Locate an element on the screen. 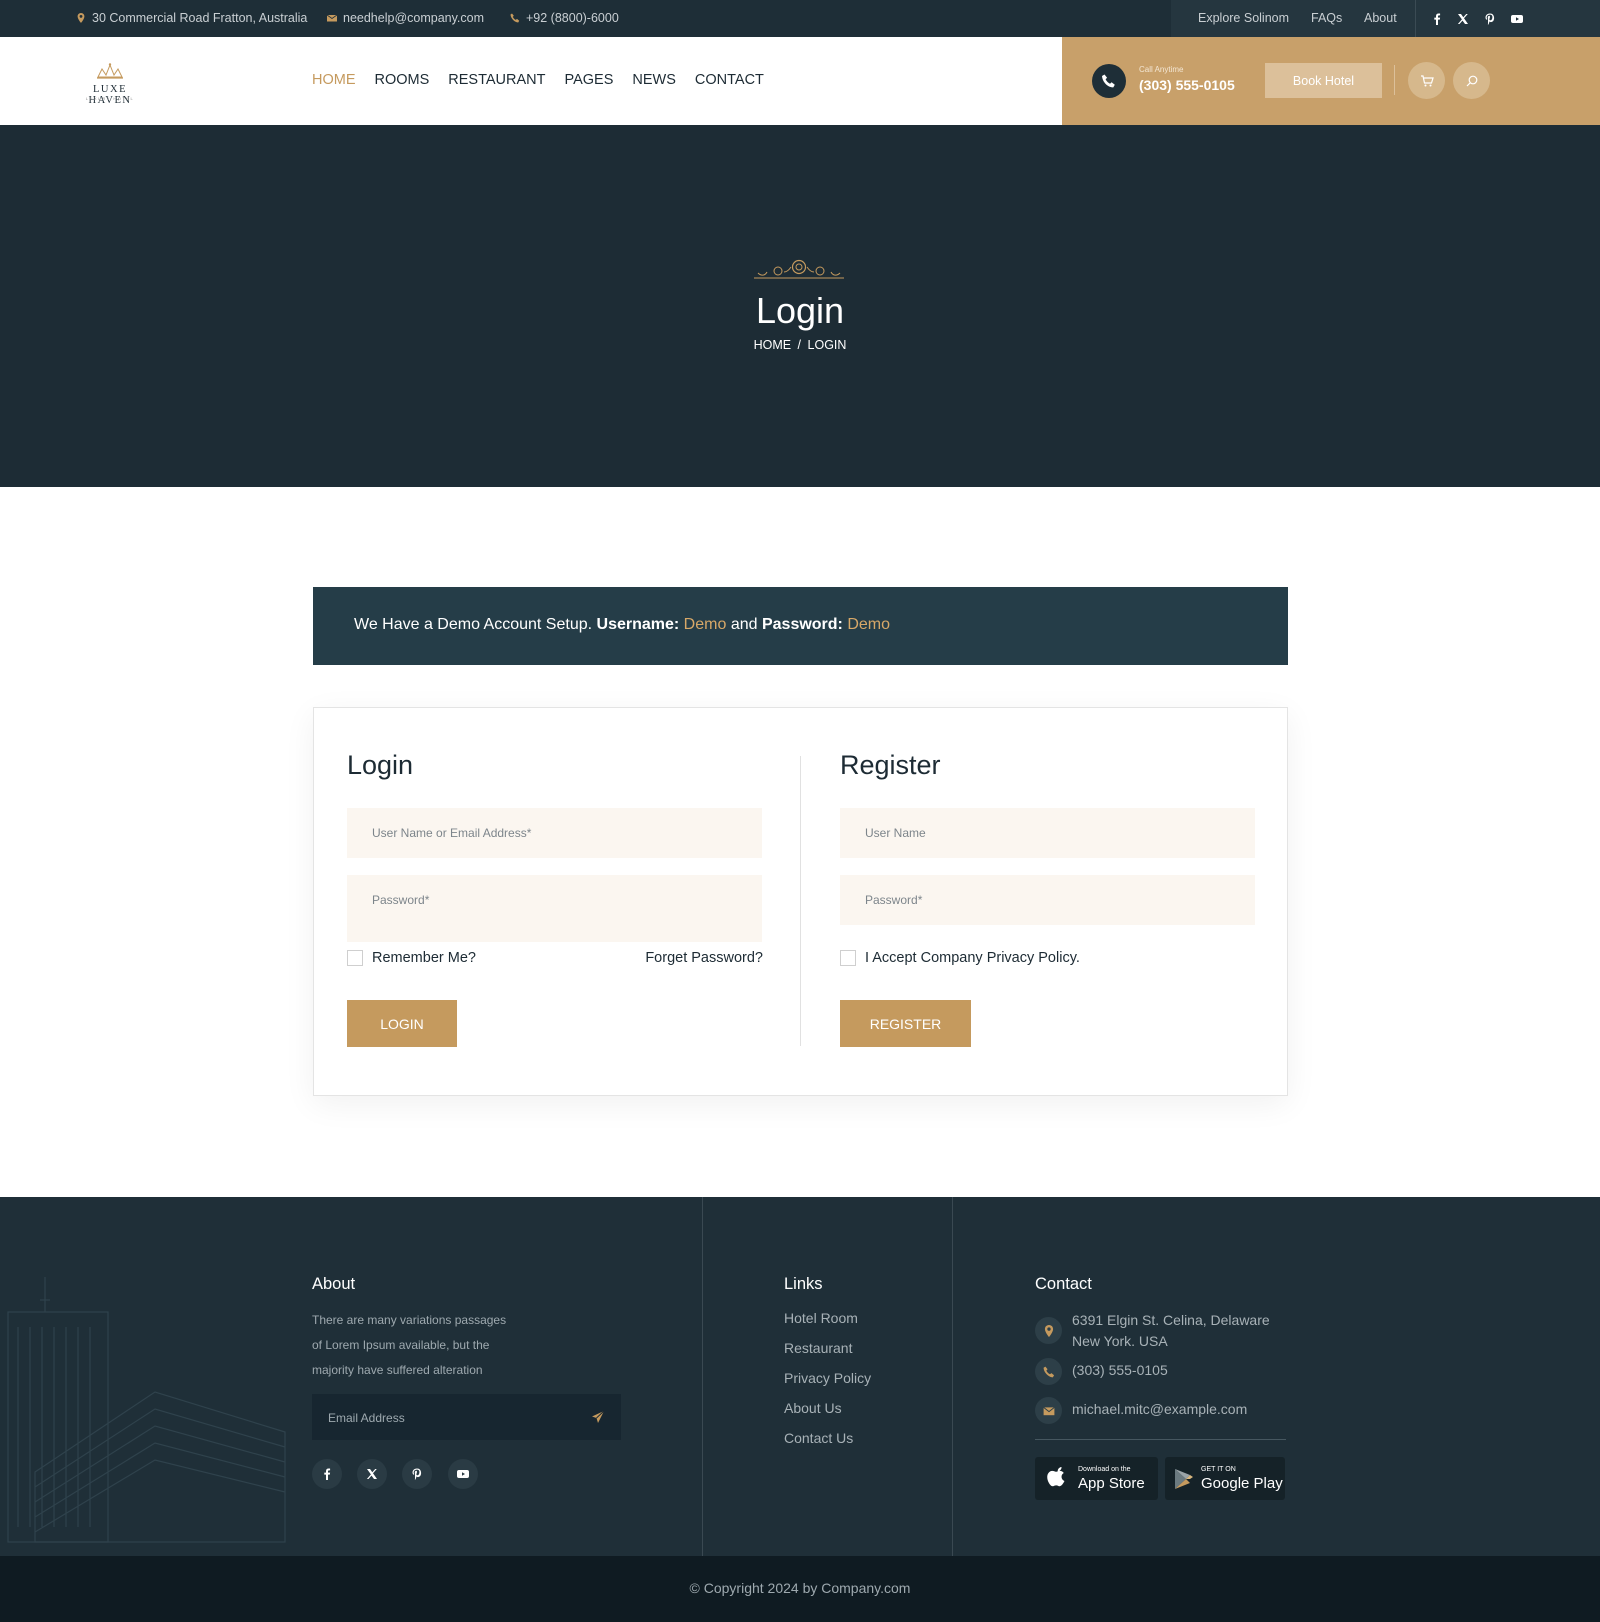  copyright-bar: © Copyright 2024 by Company.com is located at coordinates (800, 1589).